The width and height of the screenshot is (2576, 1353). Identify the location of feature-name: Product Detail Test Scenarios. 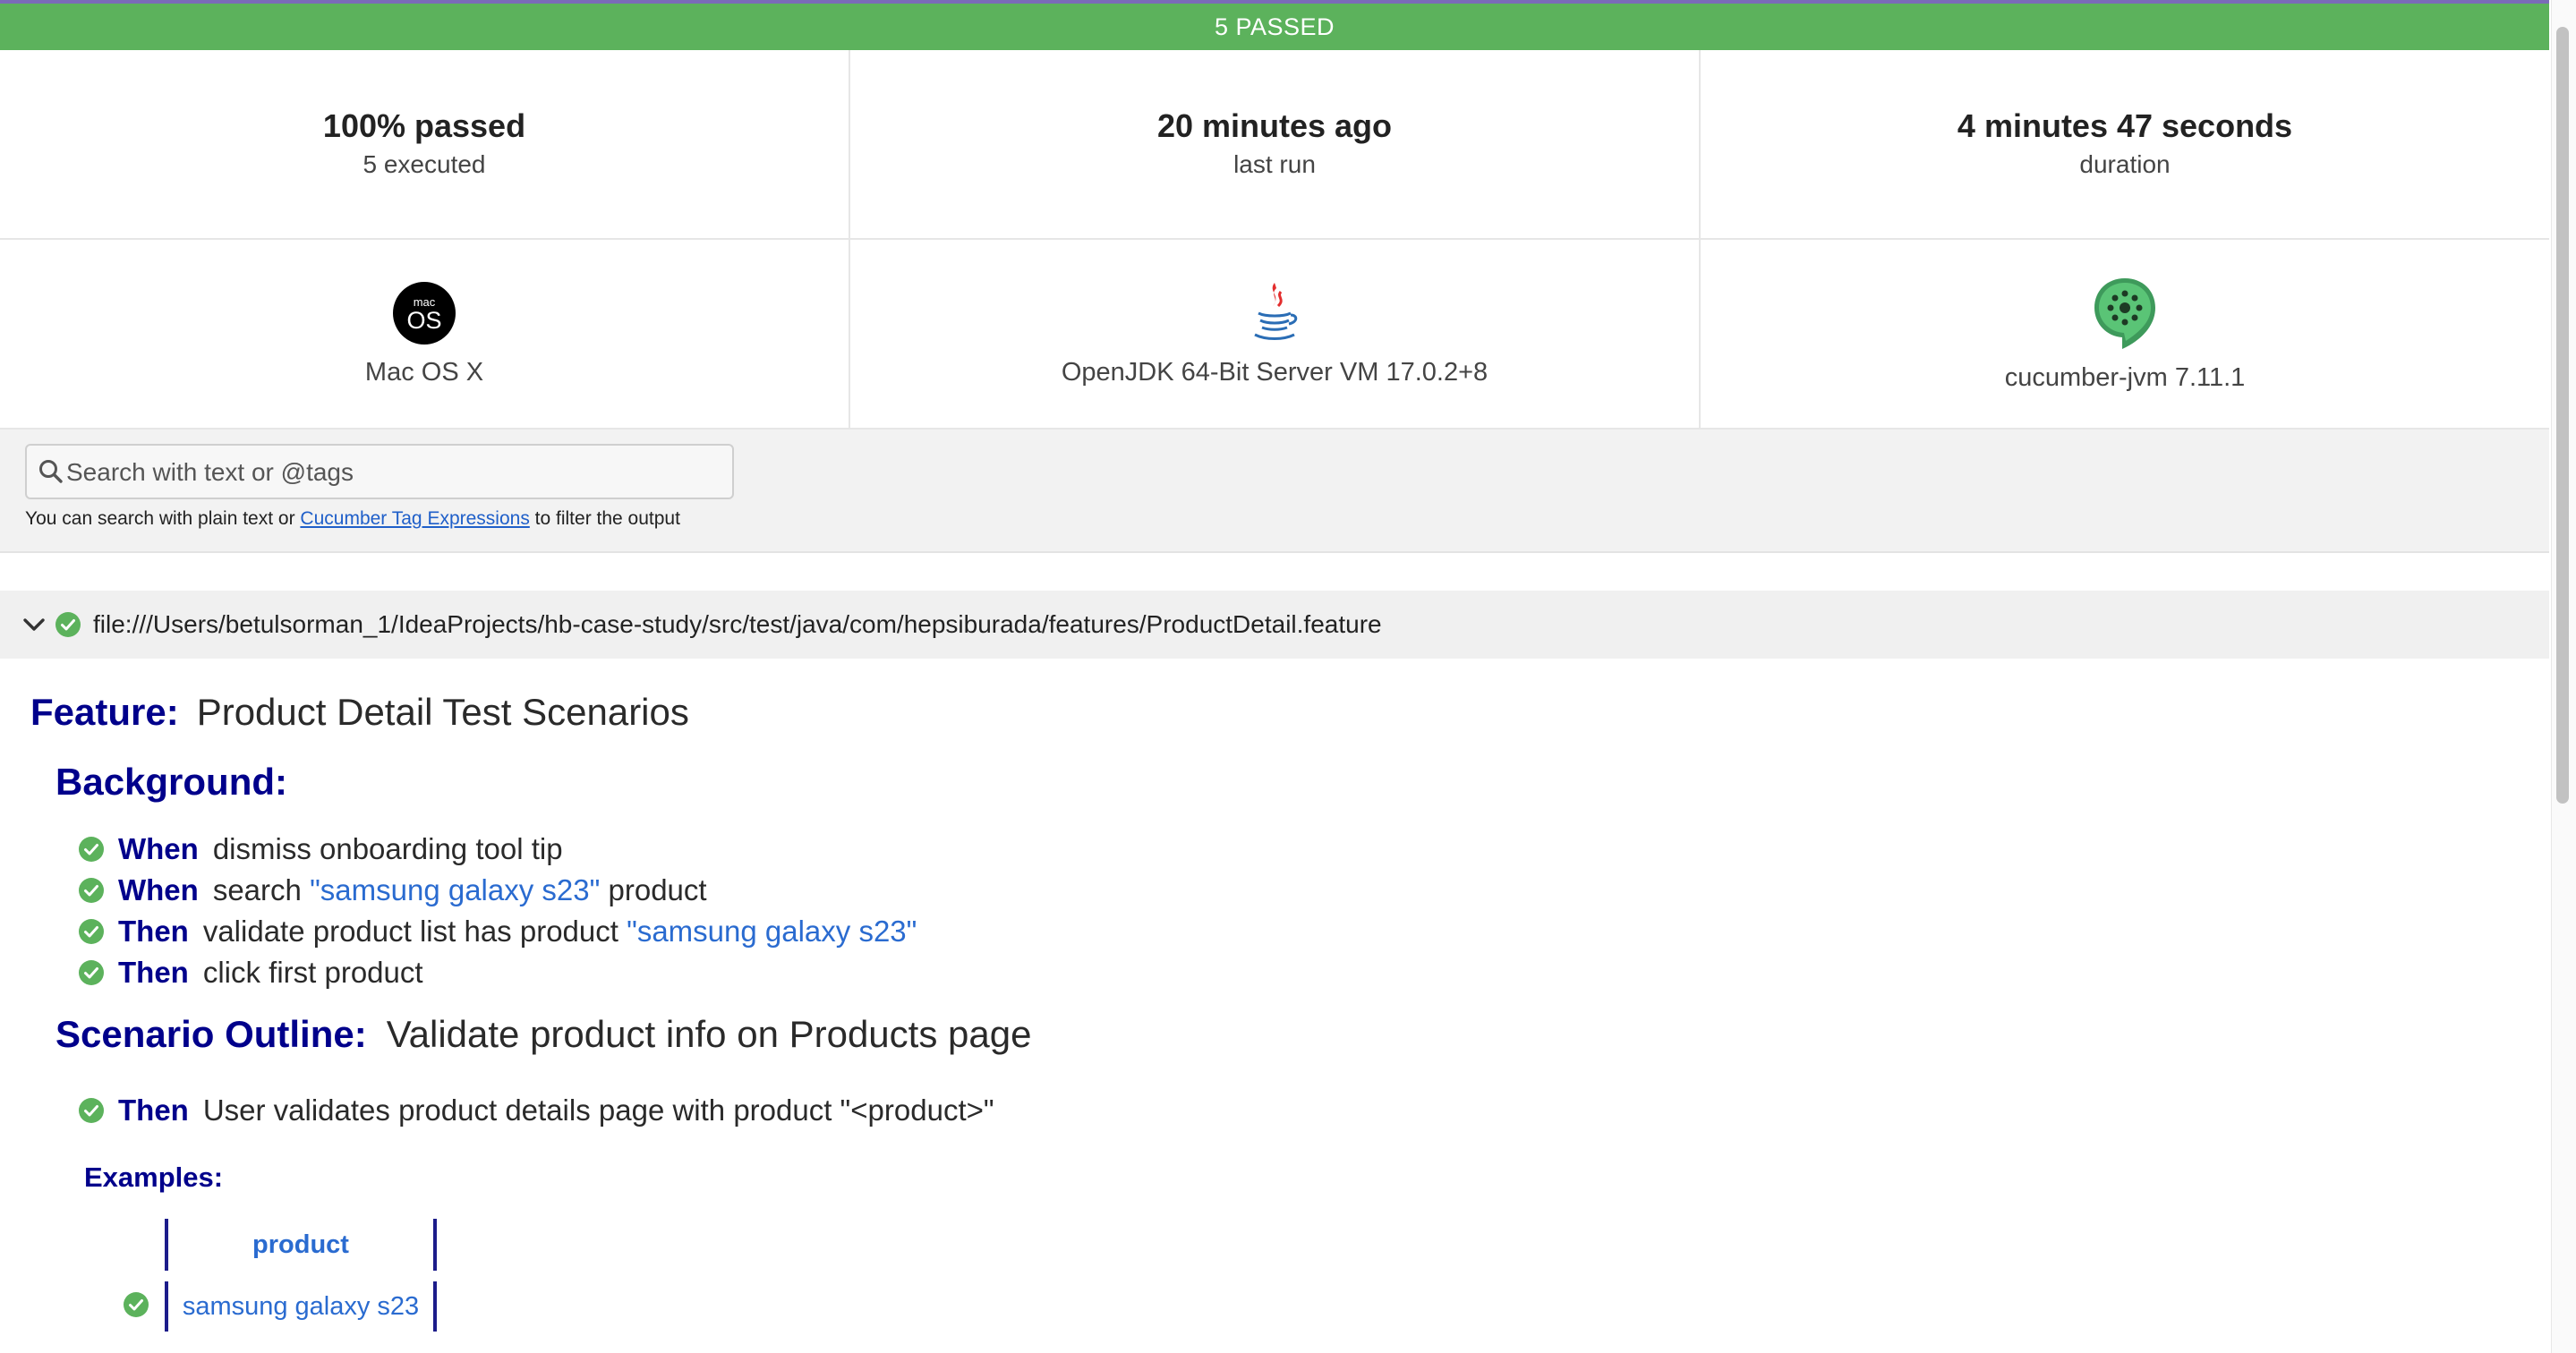
(442, 712).